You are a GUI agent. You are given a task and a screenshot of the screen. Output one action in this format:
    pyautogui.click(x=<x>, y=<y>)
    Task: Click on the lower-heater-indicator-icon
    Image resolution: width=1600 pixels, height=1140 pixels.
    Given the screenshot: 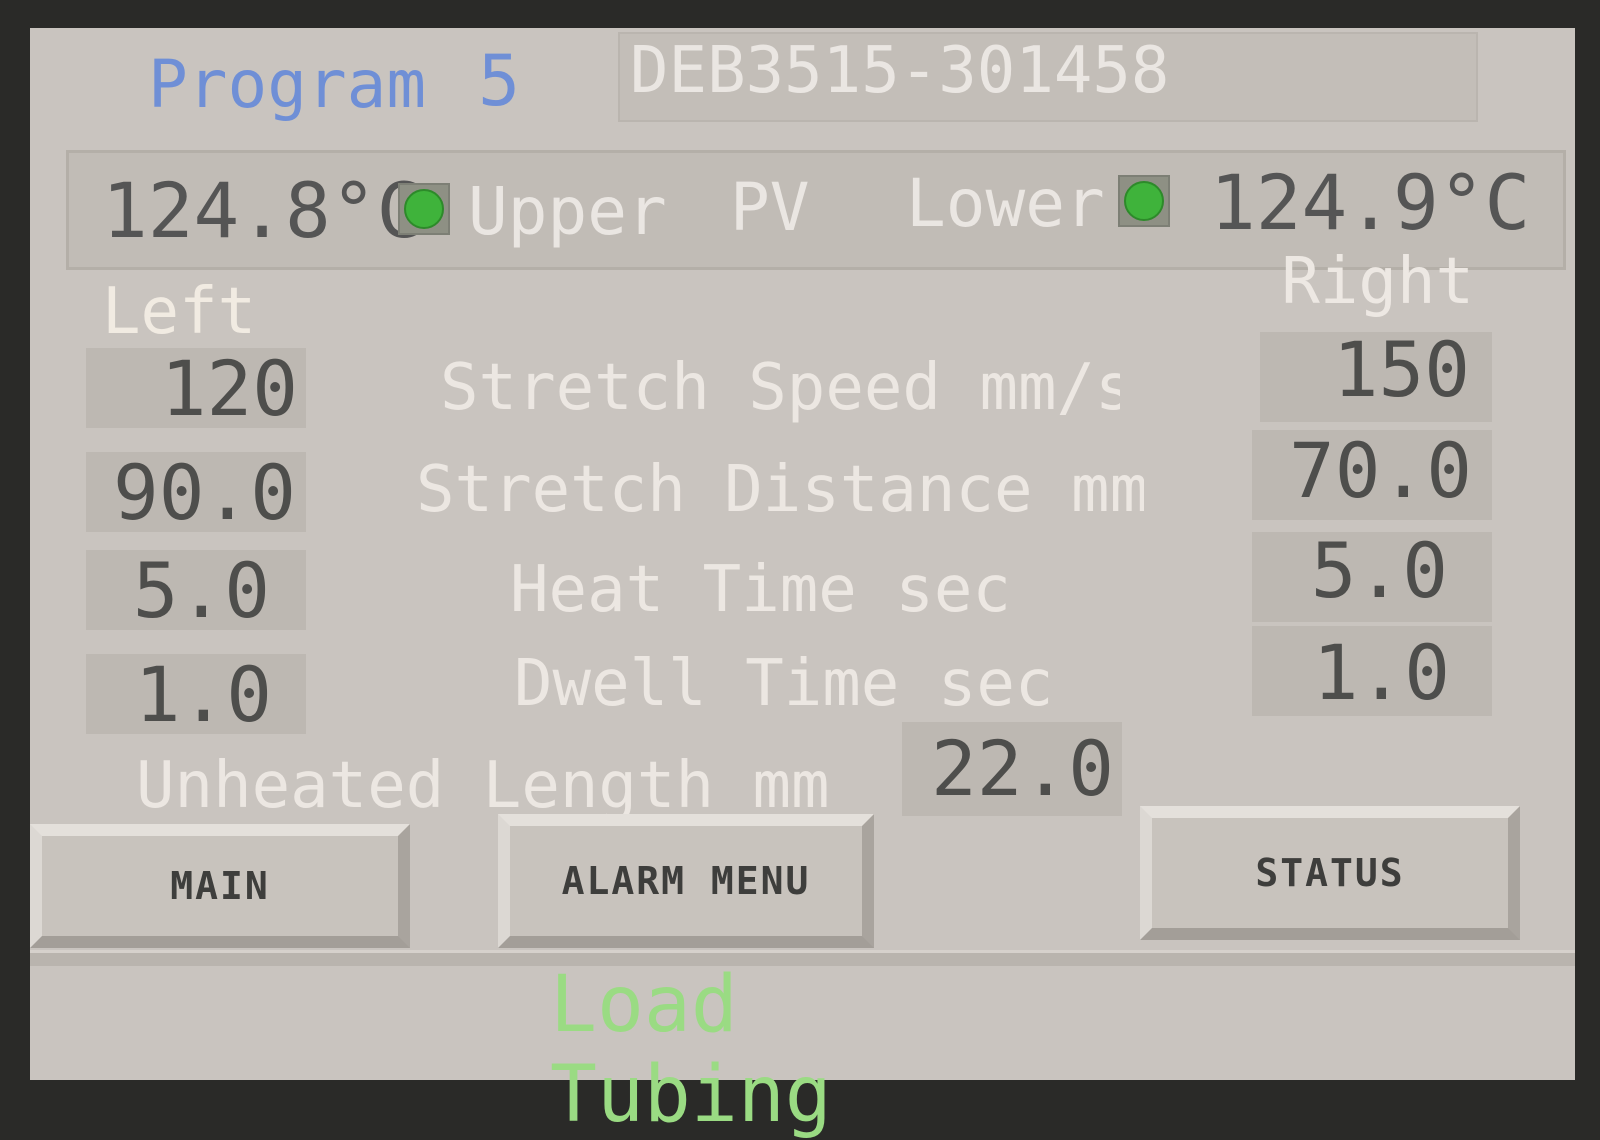 What is the action you would take?
    pyautogui.click(x=1144, y=201)
    